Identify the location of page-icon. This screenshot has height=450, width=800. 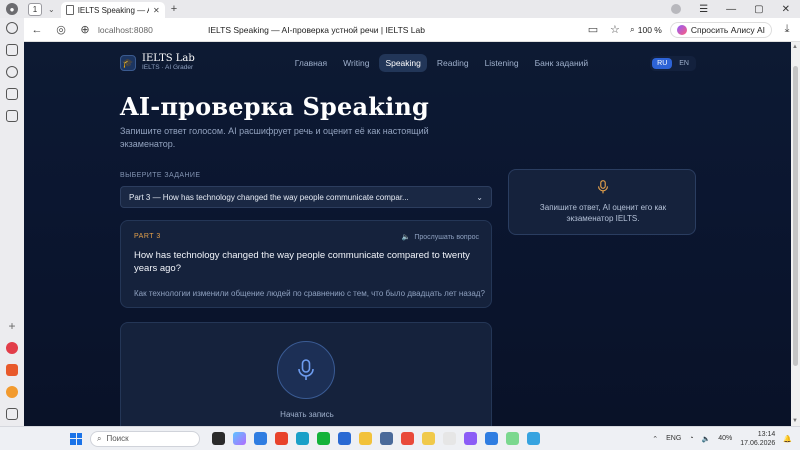
(69, 10).